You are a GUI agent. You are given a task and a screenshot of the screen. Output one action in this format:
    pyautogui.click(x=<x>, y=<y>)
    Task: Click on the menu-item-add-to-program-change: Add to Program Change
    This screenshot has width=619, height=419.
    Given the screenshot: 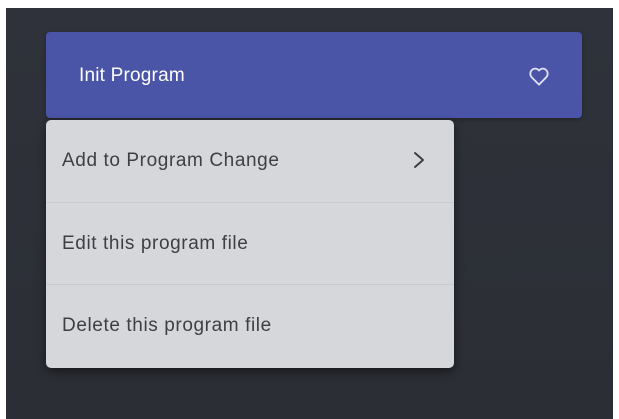 What is the action you would take?
    pyautogui.click(x=250, y=160)
    